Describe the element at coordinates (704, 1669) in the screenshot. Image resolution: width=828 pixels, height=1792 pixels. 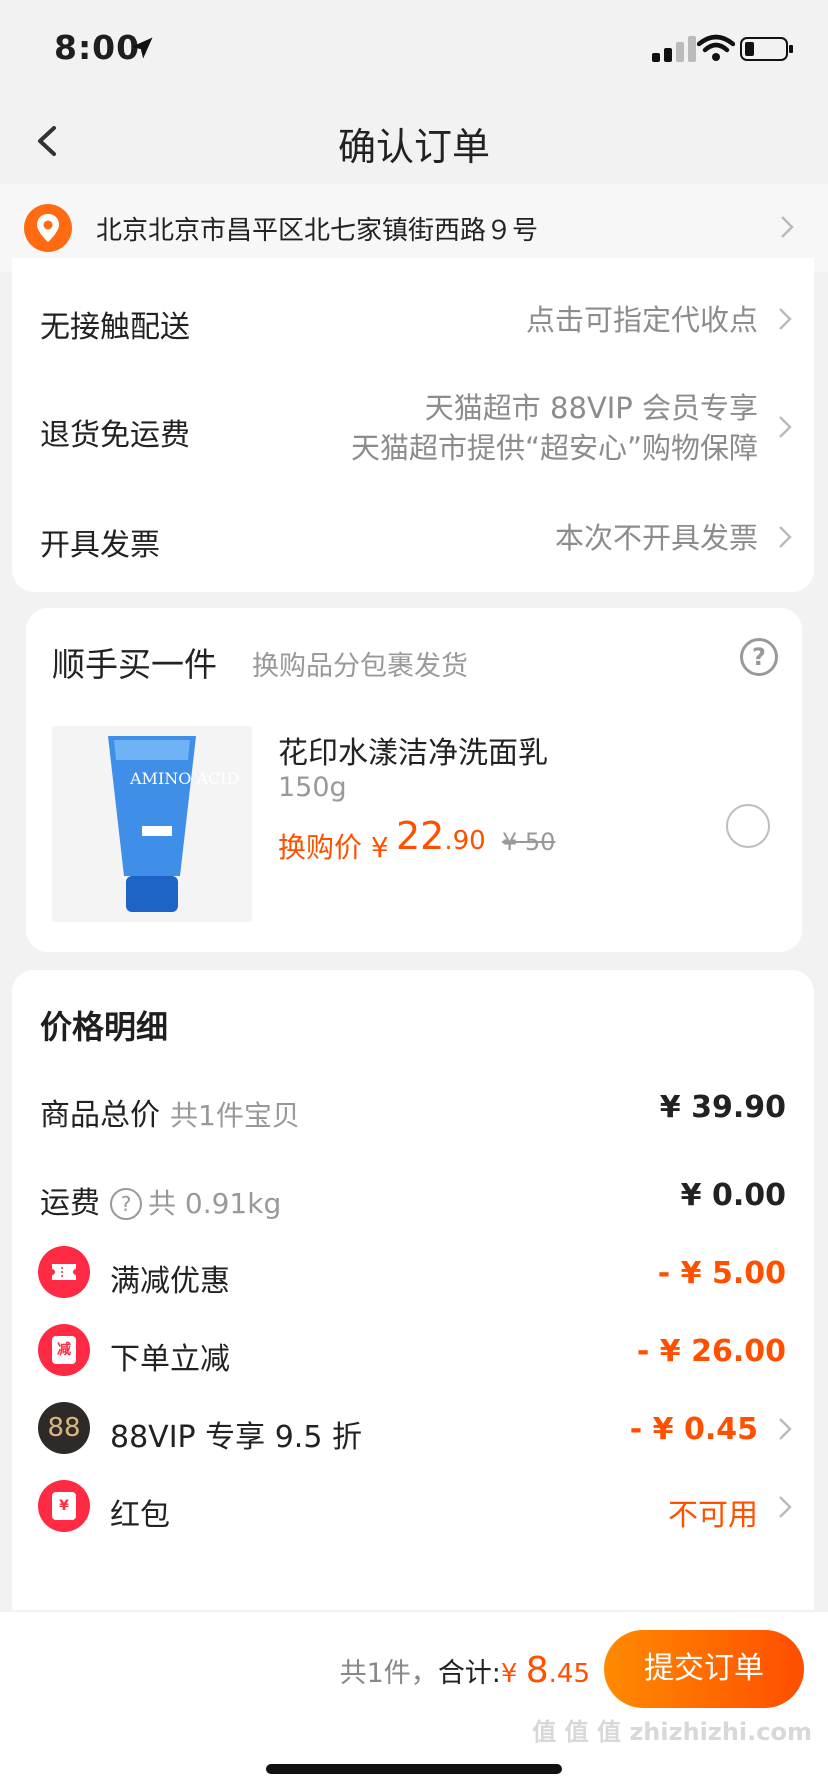
I see `submit-order-button: 提交订单` at that location.